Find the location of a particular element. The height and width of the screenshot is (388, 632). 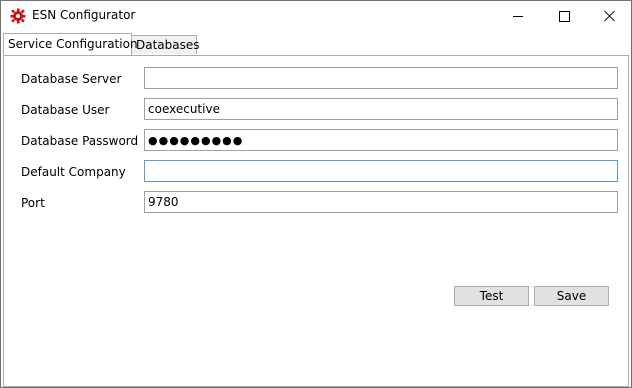

database-server-label: Database Server is located at coordinates (71, 79).